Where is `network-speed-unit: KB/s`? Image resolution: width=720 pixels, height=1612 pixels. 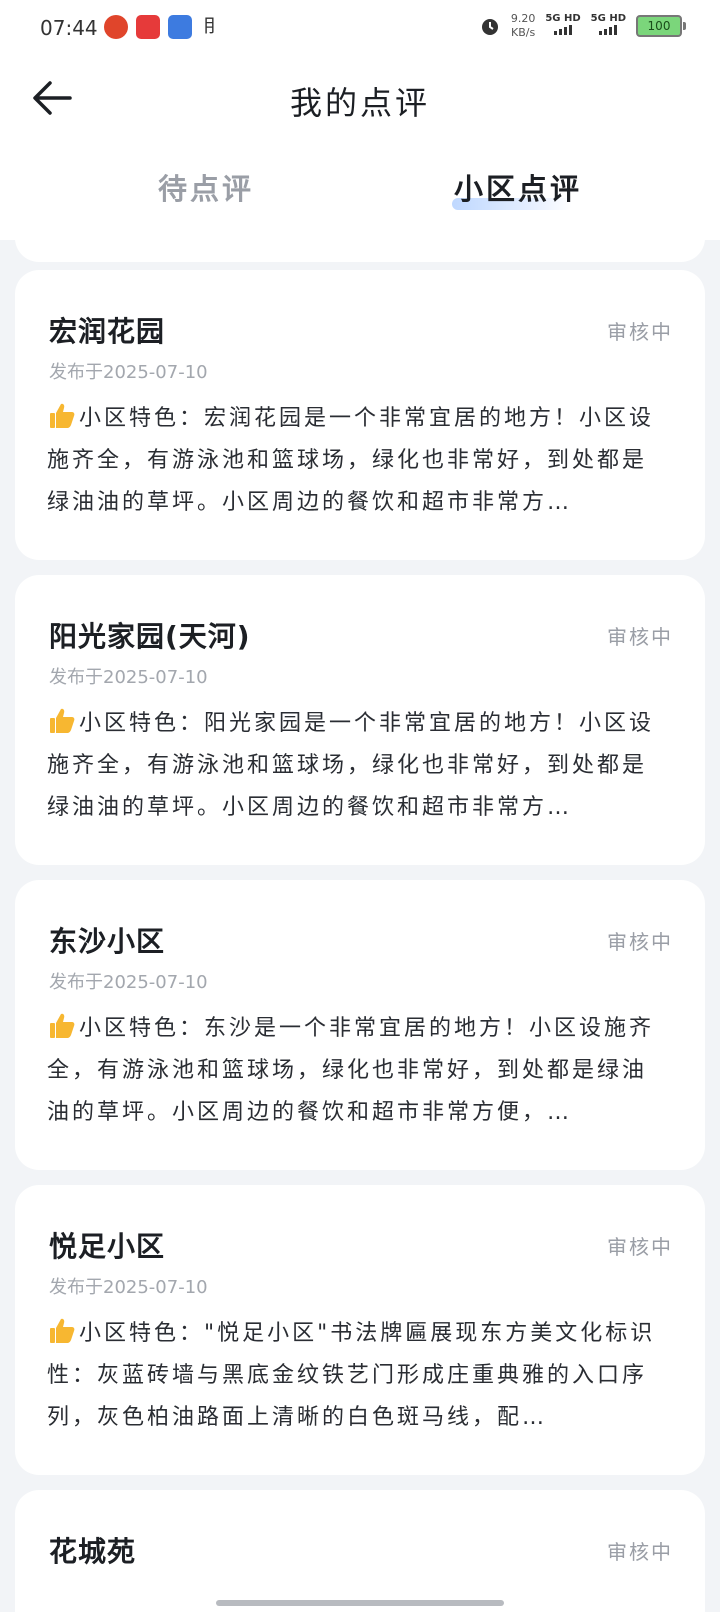
network-speed-unit: KB/s is located at coordinates (523, 32).